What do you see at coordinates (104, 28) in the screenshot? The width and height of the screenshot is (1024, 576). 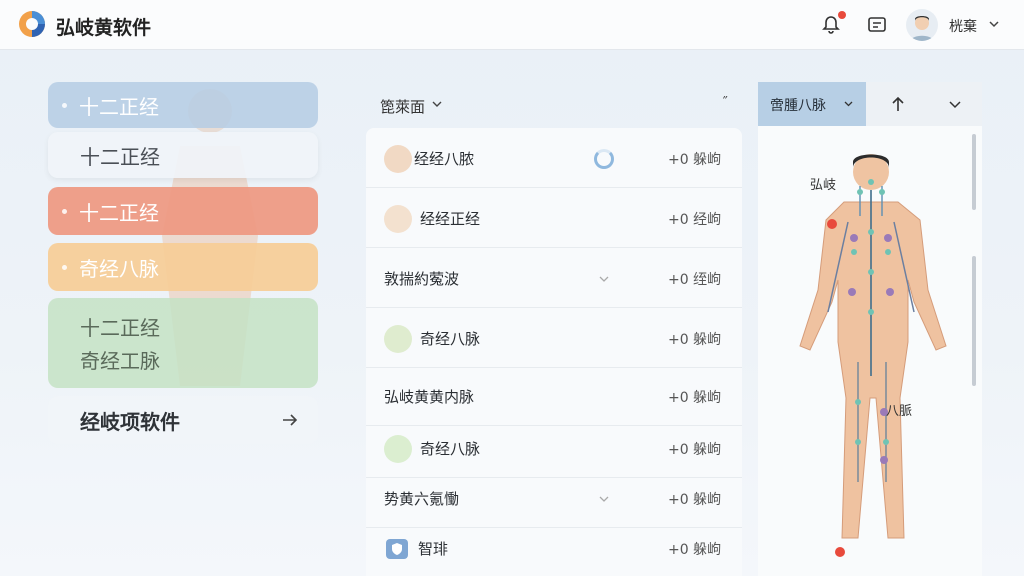 I see `app-title: 弘岐黄软件` at bounding box center [104, 28].